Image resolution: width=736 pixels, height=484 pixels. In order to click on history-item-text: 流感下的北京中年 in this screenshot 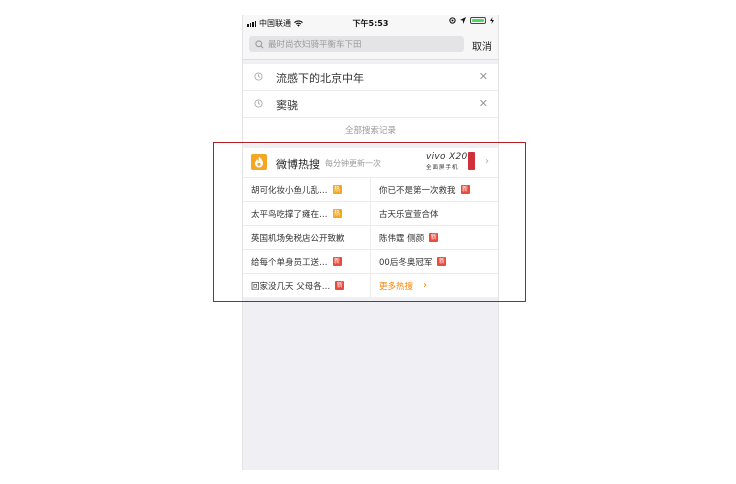, I will do `click(320, 78)`.